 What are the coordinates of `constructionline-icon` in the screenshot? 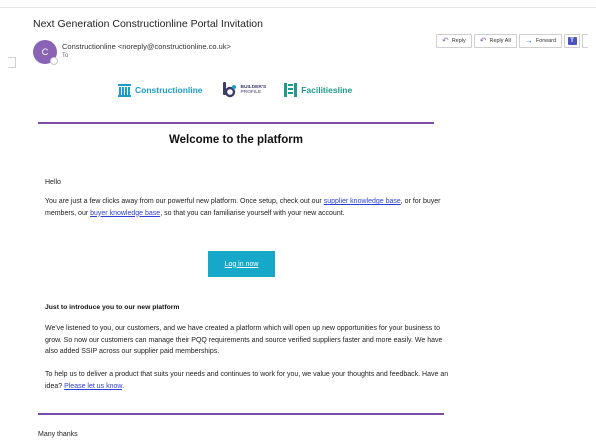 It's located at (124, 90).